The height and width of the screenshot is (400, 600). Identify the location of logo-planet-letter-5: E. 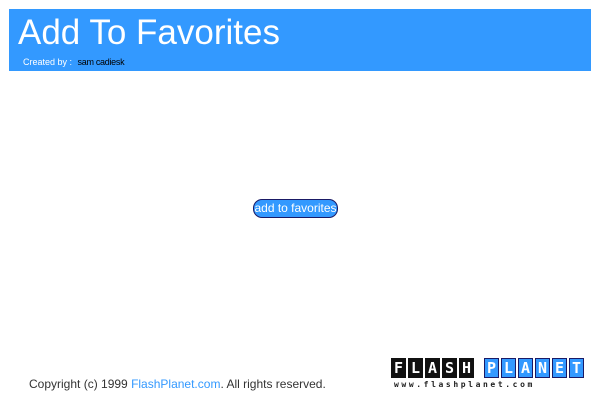
(559, 368).